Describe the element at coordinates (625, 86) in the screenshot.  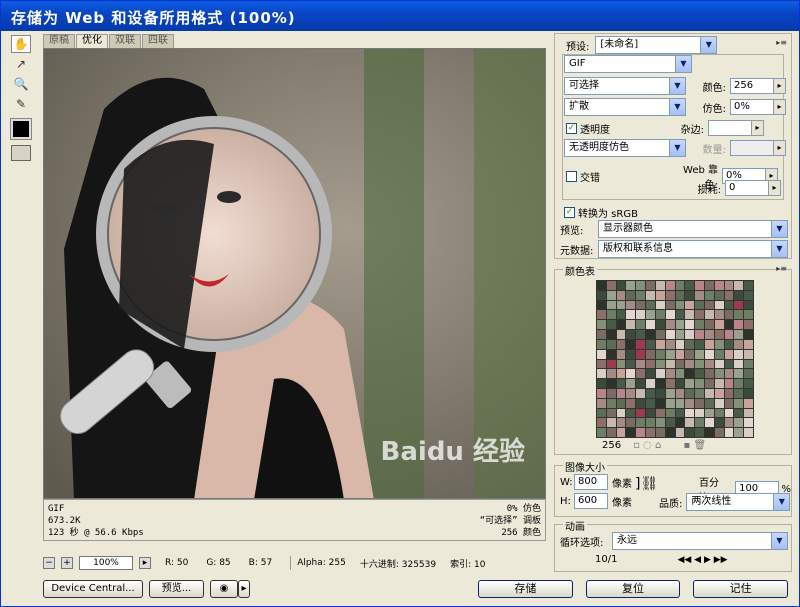
I see `color-reduction-select: 可选择 ▼` at that location.